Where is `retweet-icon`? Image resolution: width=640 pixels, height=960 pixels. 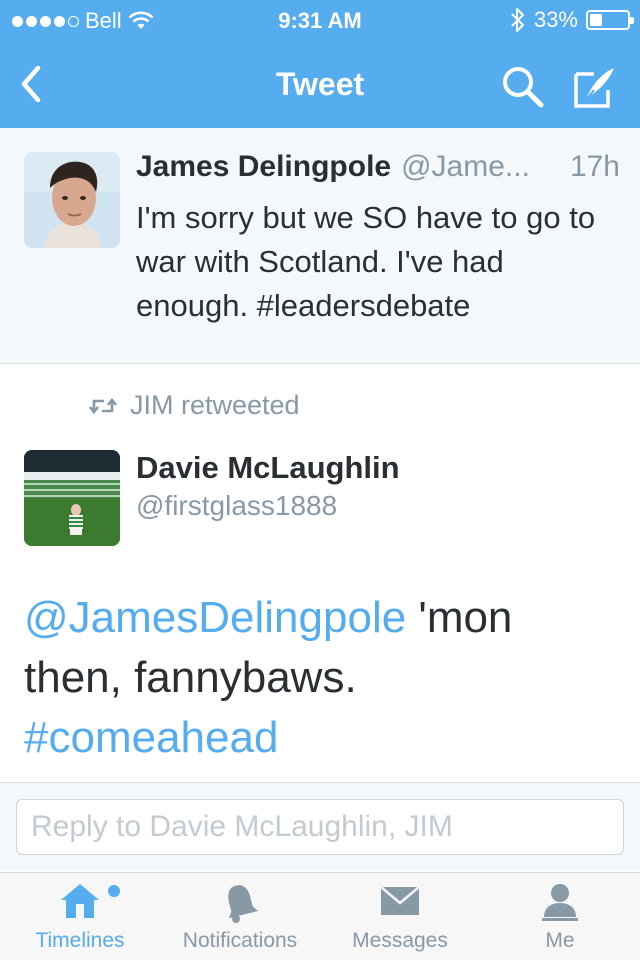 retweet-icon is located at coordinates (103, 405).